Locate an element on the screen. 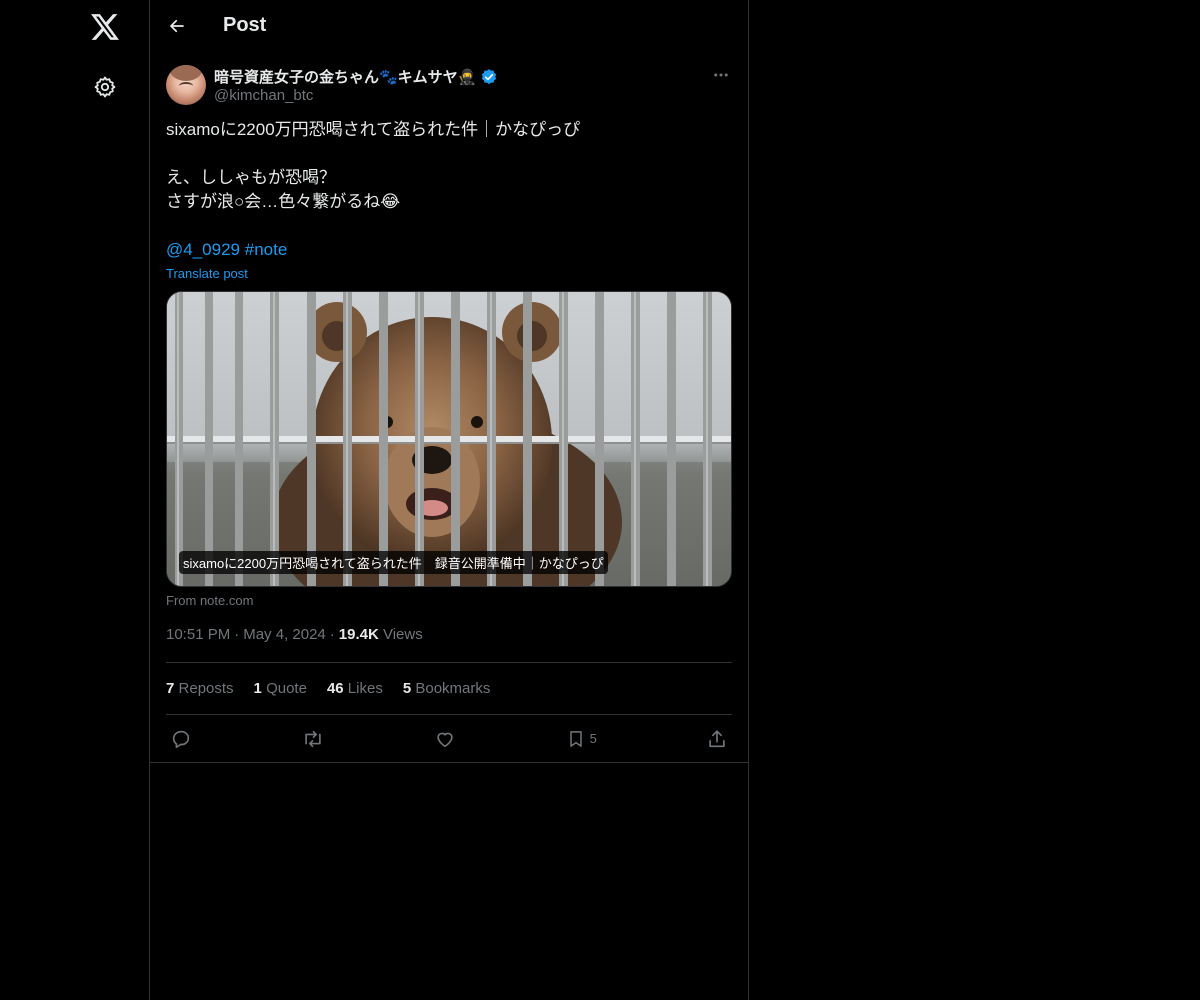  bookmarks-count: 5 is located at coordinates (407, 688).